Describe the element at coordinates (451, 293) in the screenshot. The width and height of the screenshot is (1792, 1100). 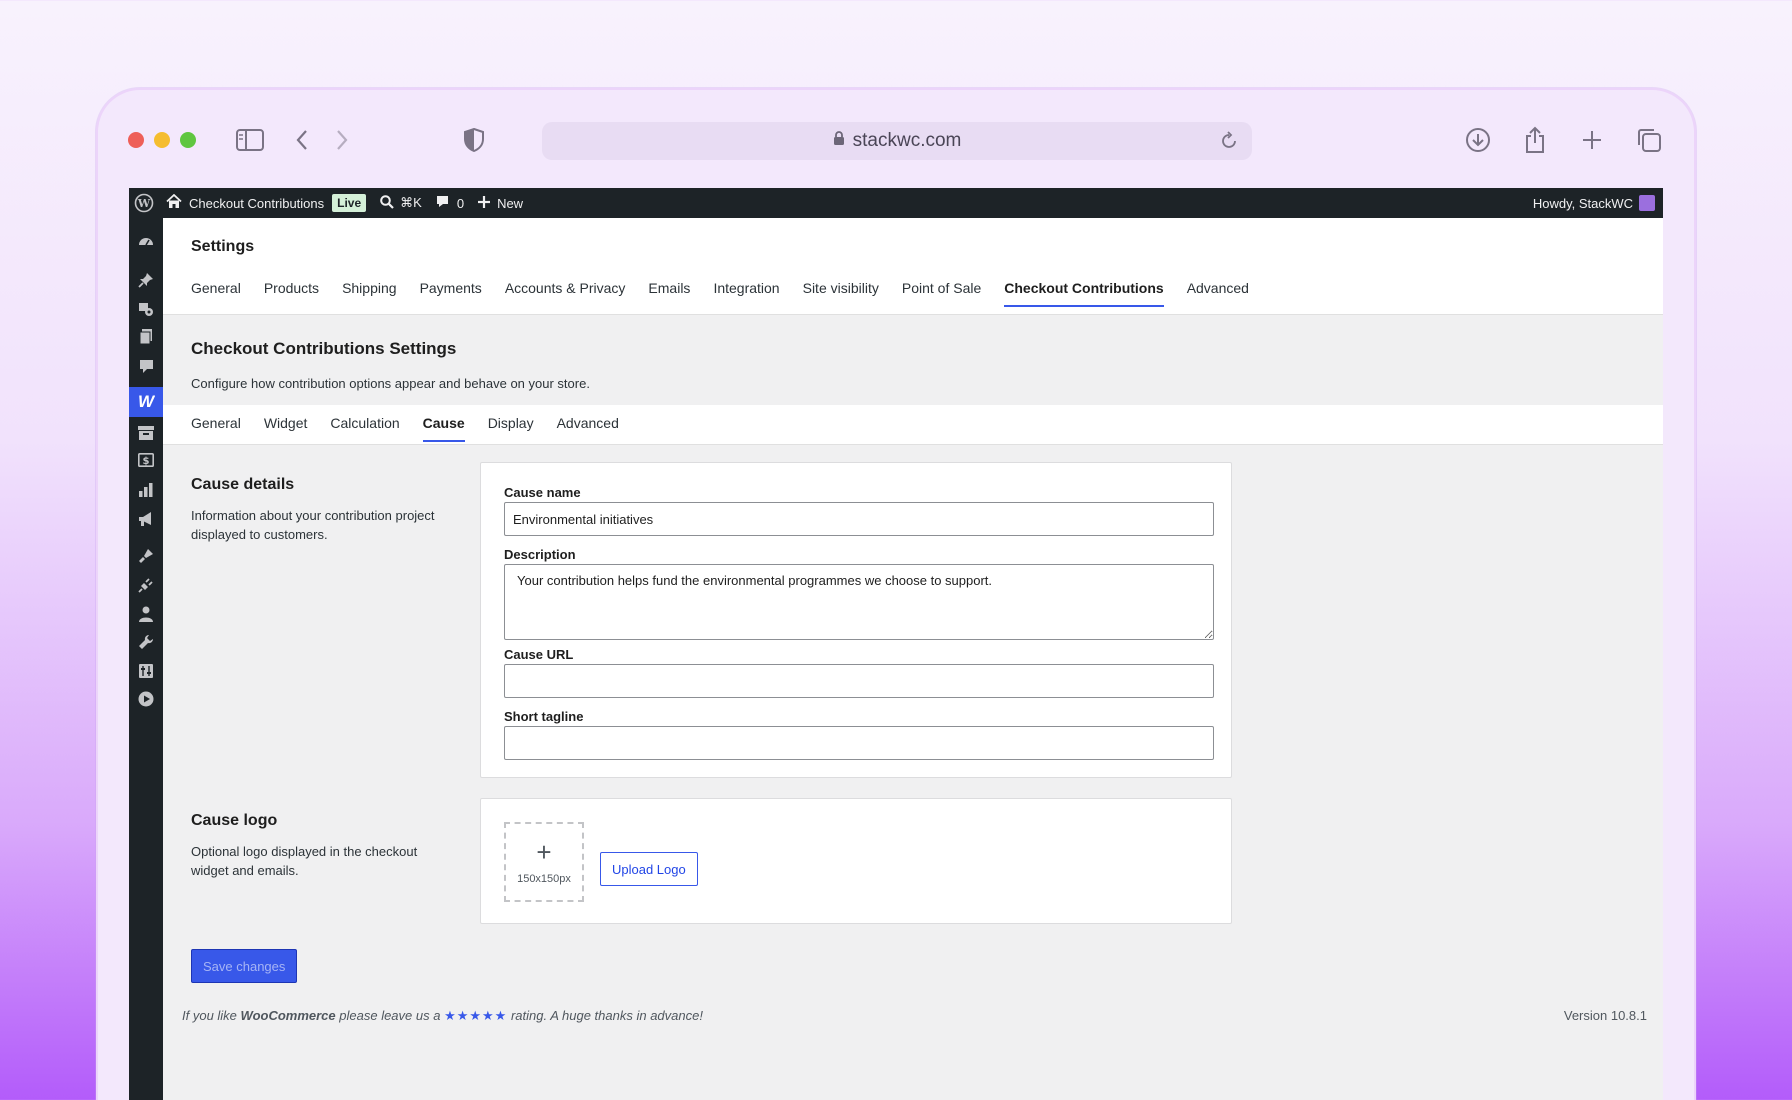
I see `tab-payments: Payments` at that location.